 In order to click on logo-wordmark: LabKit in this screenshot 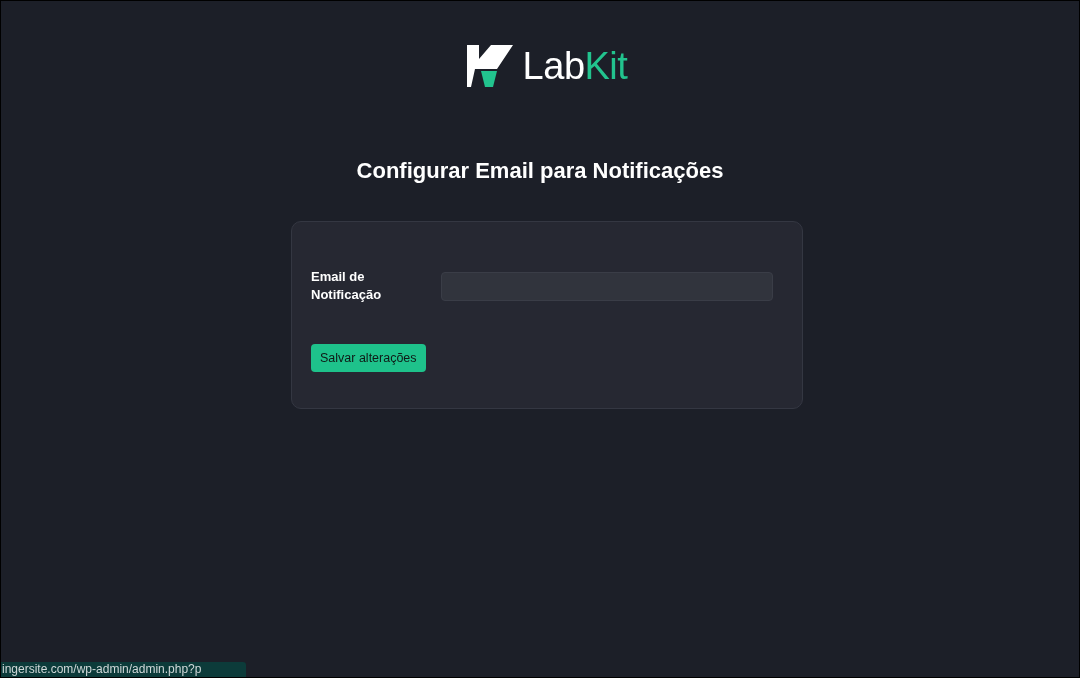, I will do `click(575, 66)`.